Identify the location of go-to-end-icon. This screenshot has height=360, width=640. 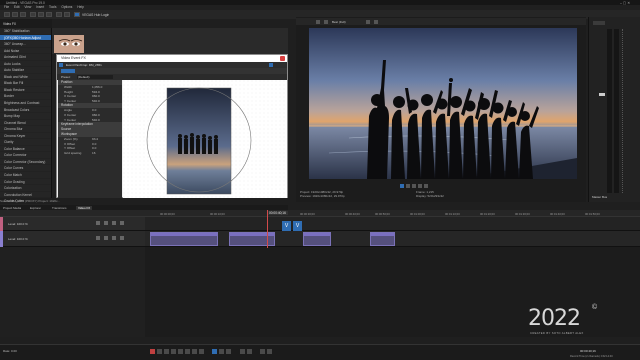
(201, 351).